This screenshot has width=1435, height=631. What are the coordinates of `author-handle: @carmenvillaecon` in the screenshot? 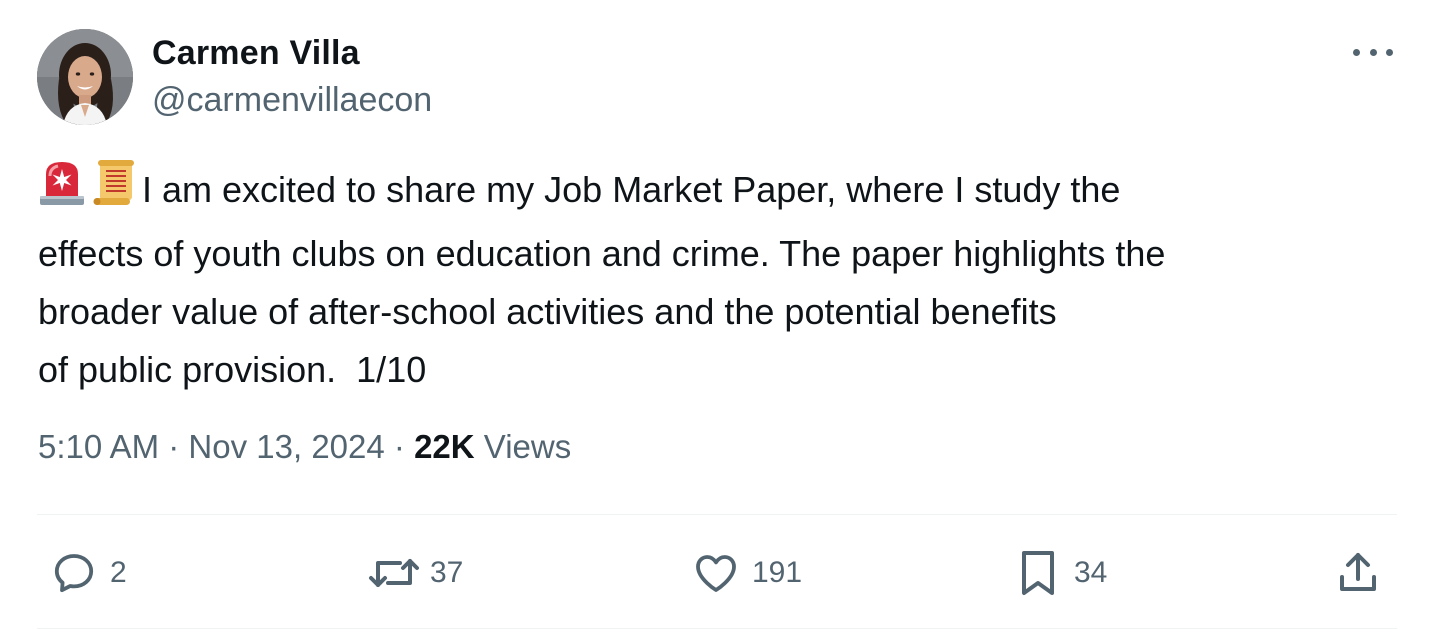 It's located at (292, 100).